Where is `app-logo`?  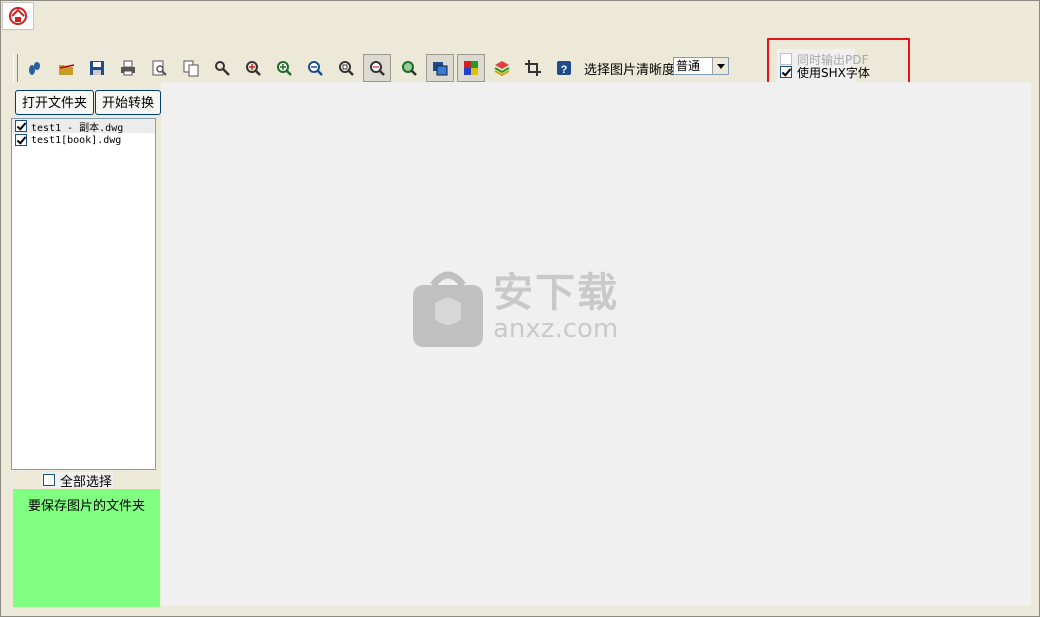
app-logo is located at coordinates (18, 16).